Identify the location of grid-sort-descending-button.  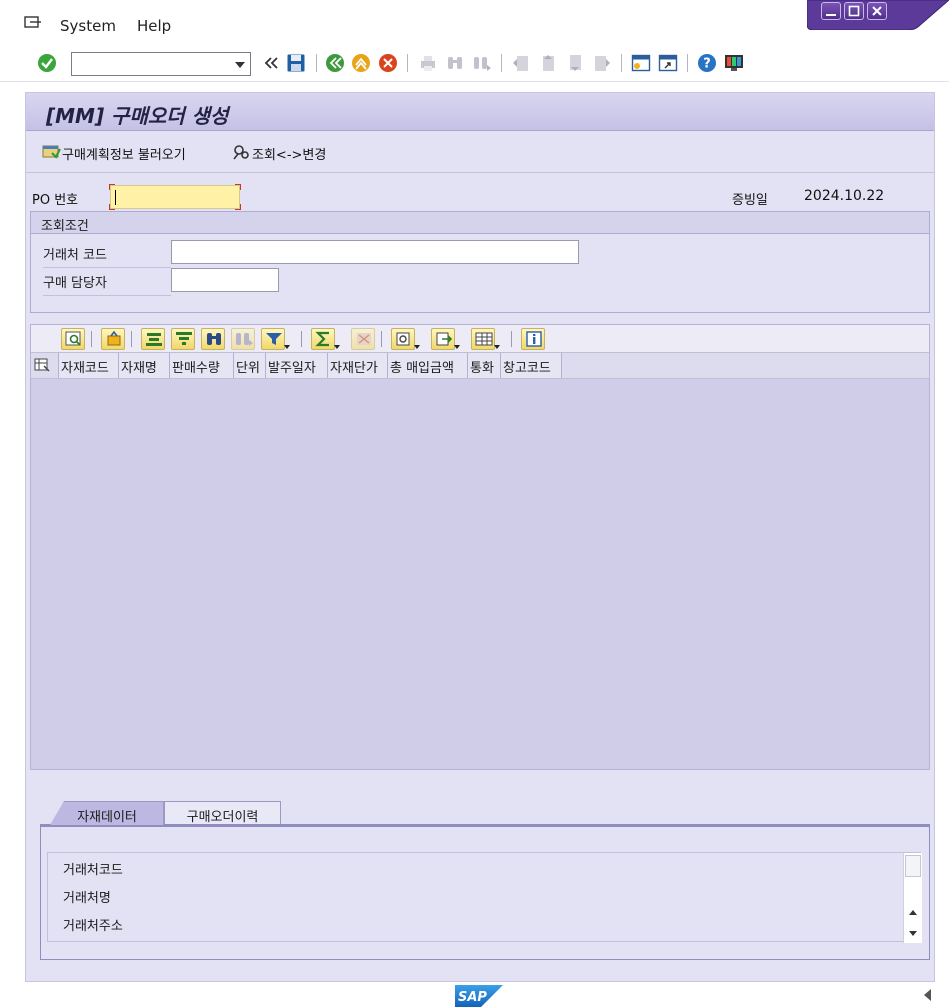
(183, 339).